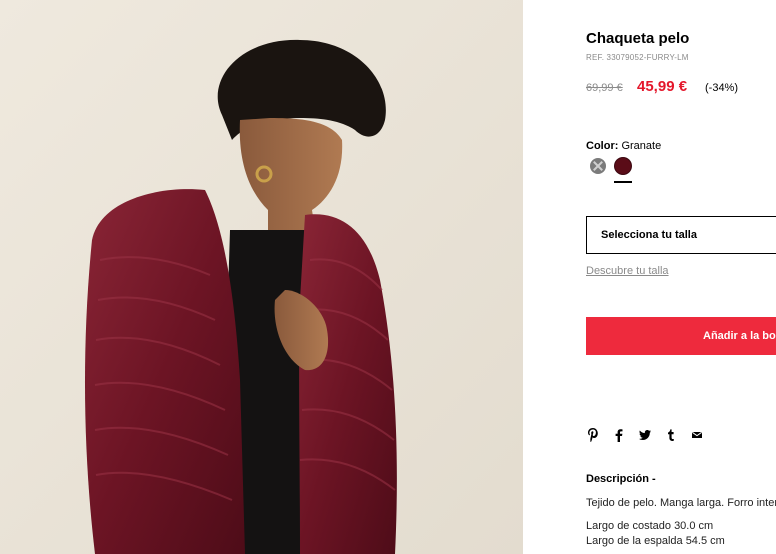  I want to click on pinterest-icon, so click(593, 435).